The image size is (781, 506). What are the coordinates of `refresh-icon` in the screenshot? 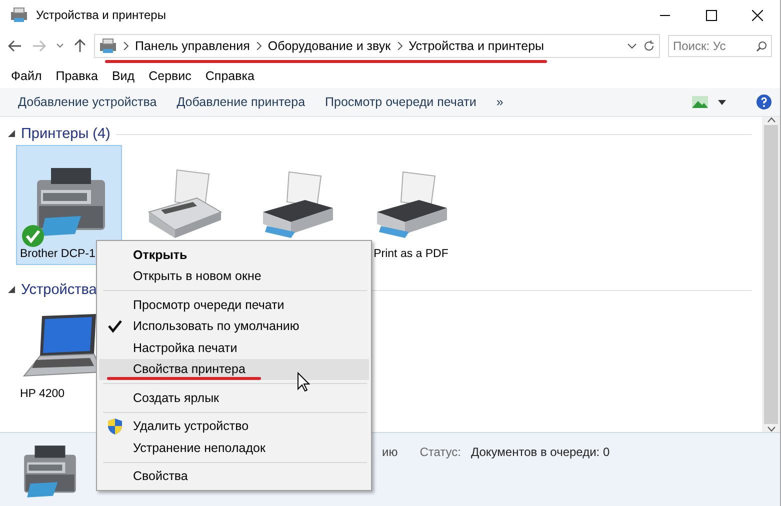 It's located at (649, 46).